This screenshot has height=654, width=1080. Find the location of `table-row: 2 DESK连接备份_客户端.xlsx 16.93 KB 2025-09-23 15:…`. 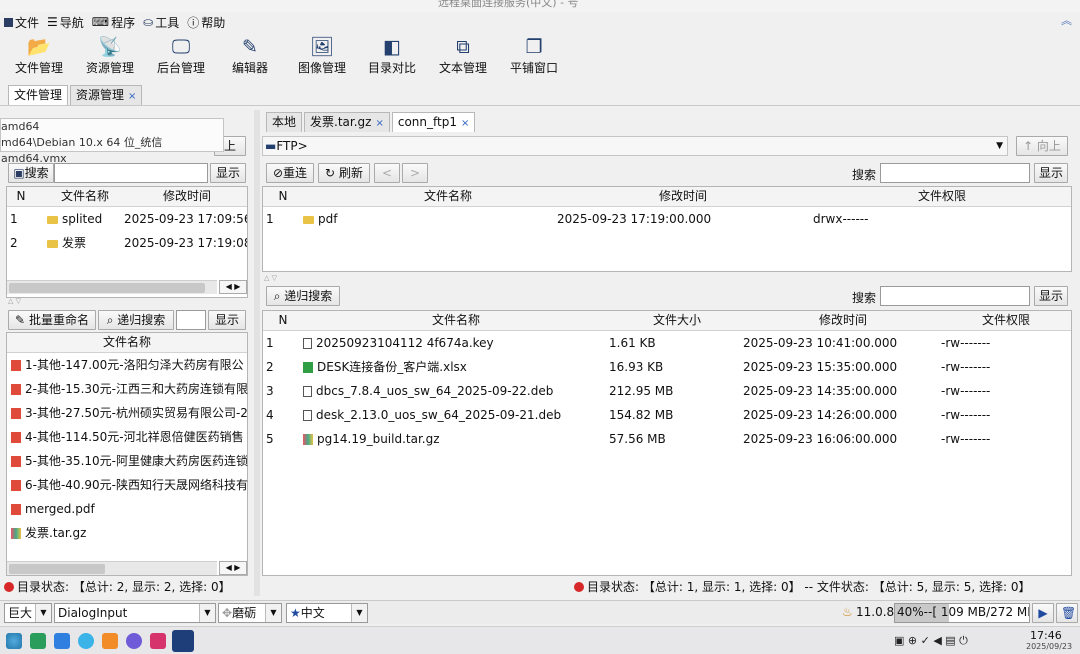

table-row: 2 DESK连接备份_客户端.xlsx 16.93 KB 2025-09-23 15:… is located at coordinates (667, 367).